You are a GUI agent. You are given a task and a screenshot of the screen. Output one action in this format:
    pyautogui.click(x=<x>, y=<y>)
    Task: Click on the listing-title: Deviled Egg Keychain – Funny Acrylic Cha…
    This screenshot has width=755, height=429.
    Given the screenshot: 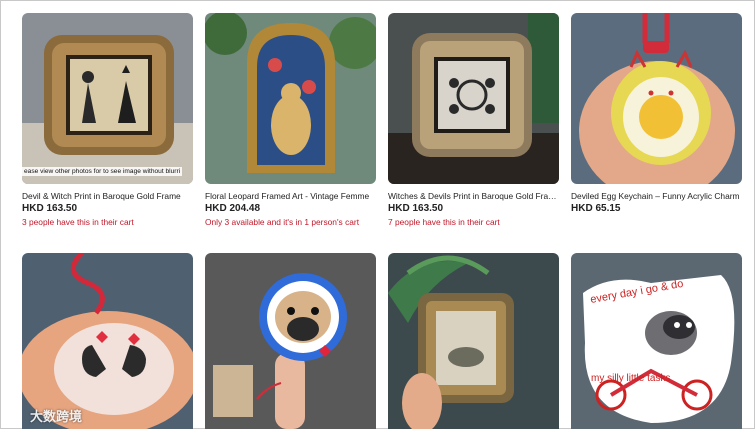 What is the action you would take?
    pyautogui.click(x=656, y=196)
    